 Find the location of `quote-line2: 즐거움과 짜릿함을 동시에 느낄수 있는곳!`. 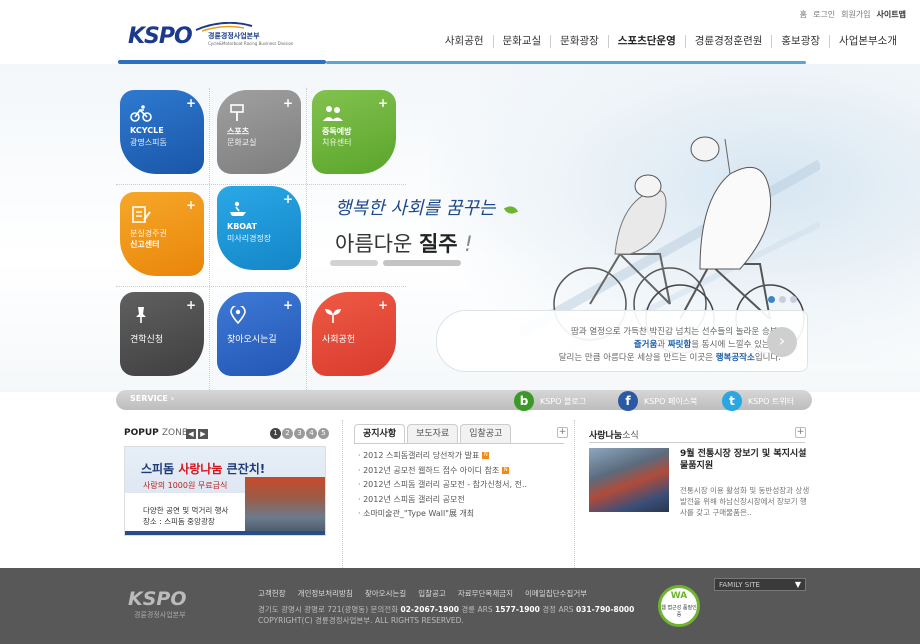

quote-line2: 즐거움과 짜릿함을 동시에 느낄수 있는곳! is located at coordinates (631, 344).